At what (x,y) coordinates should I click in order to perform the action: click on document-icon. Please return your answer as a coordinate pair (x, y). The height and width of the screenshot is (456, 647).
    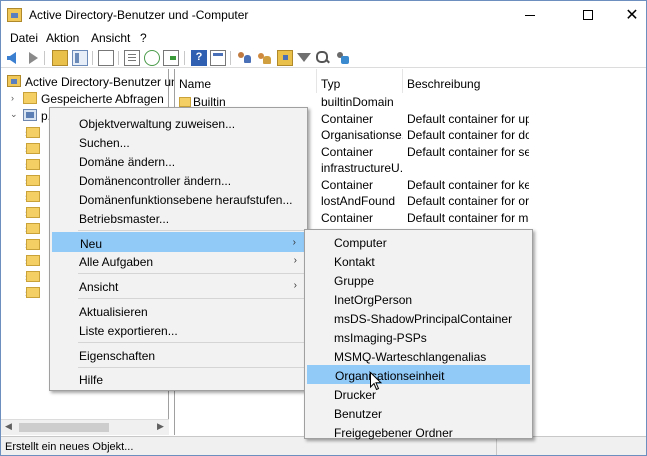
    Looking at the image, I should click on (106, 58).